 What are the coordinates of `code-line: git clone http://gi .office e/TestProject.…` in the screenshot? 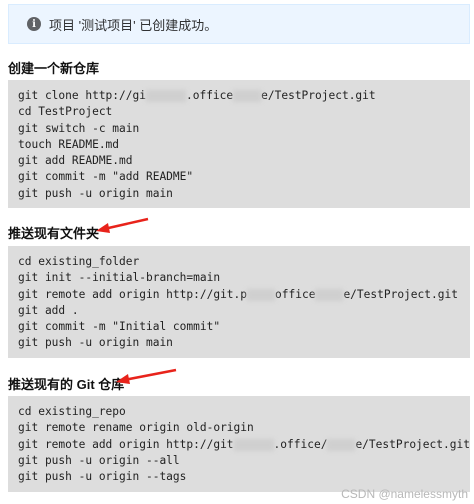 It's located at (197, 95).